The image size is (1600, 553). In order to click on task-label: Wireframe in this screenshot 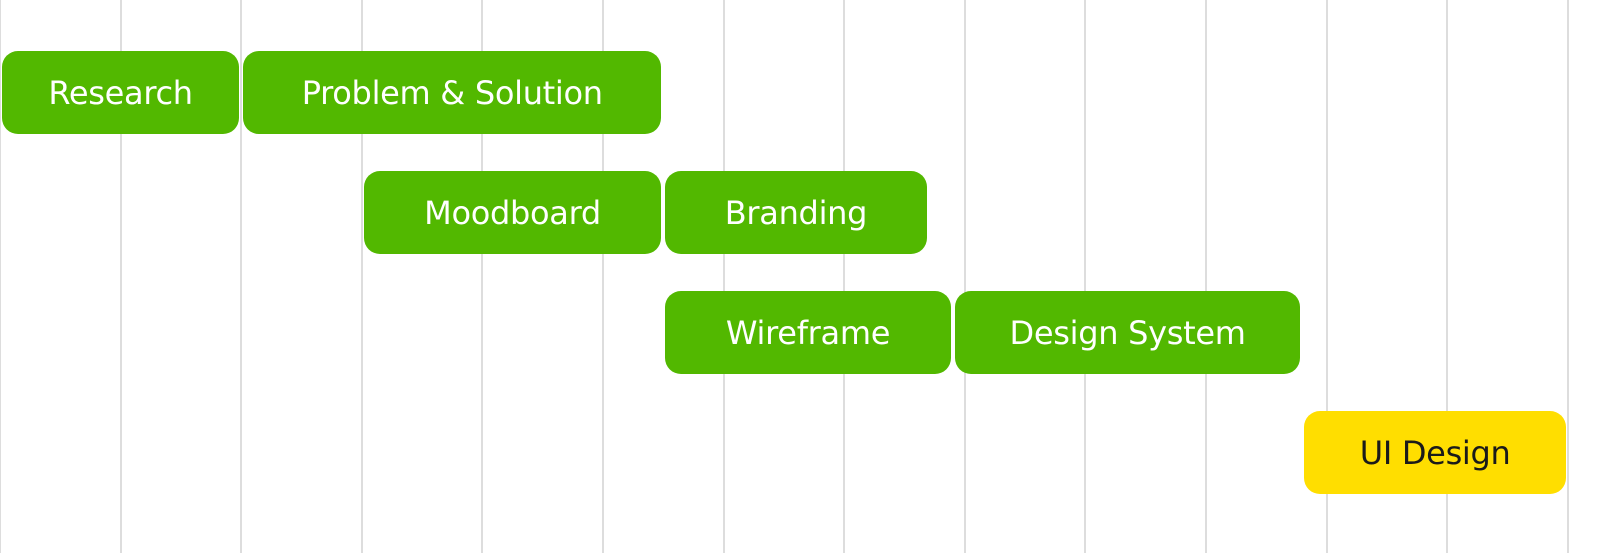, I will do `click(808, 332)`.